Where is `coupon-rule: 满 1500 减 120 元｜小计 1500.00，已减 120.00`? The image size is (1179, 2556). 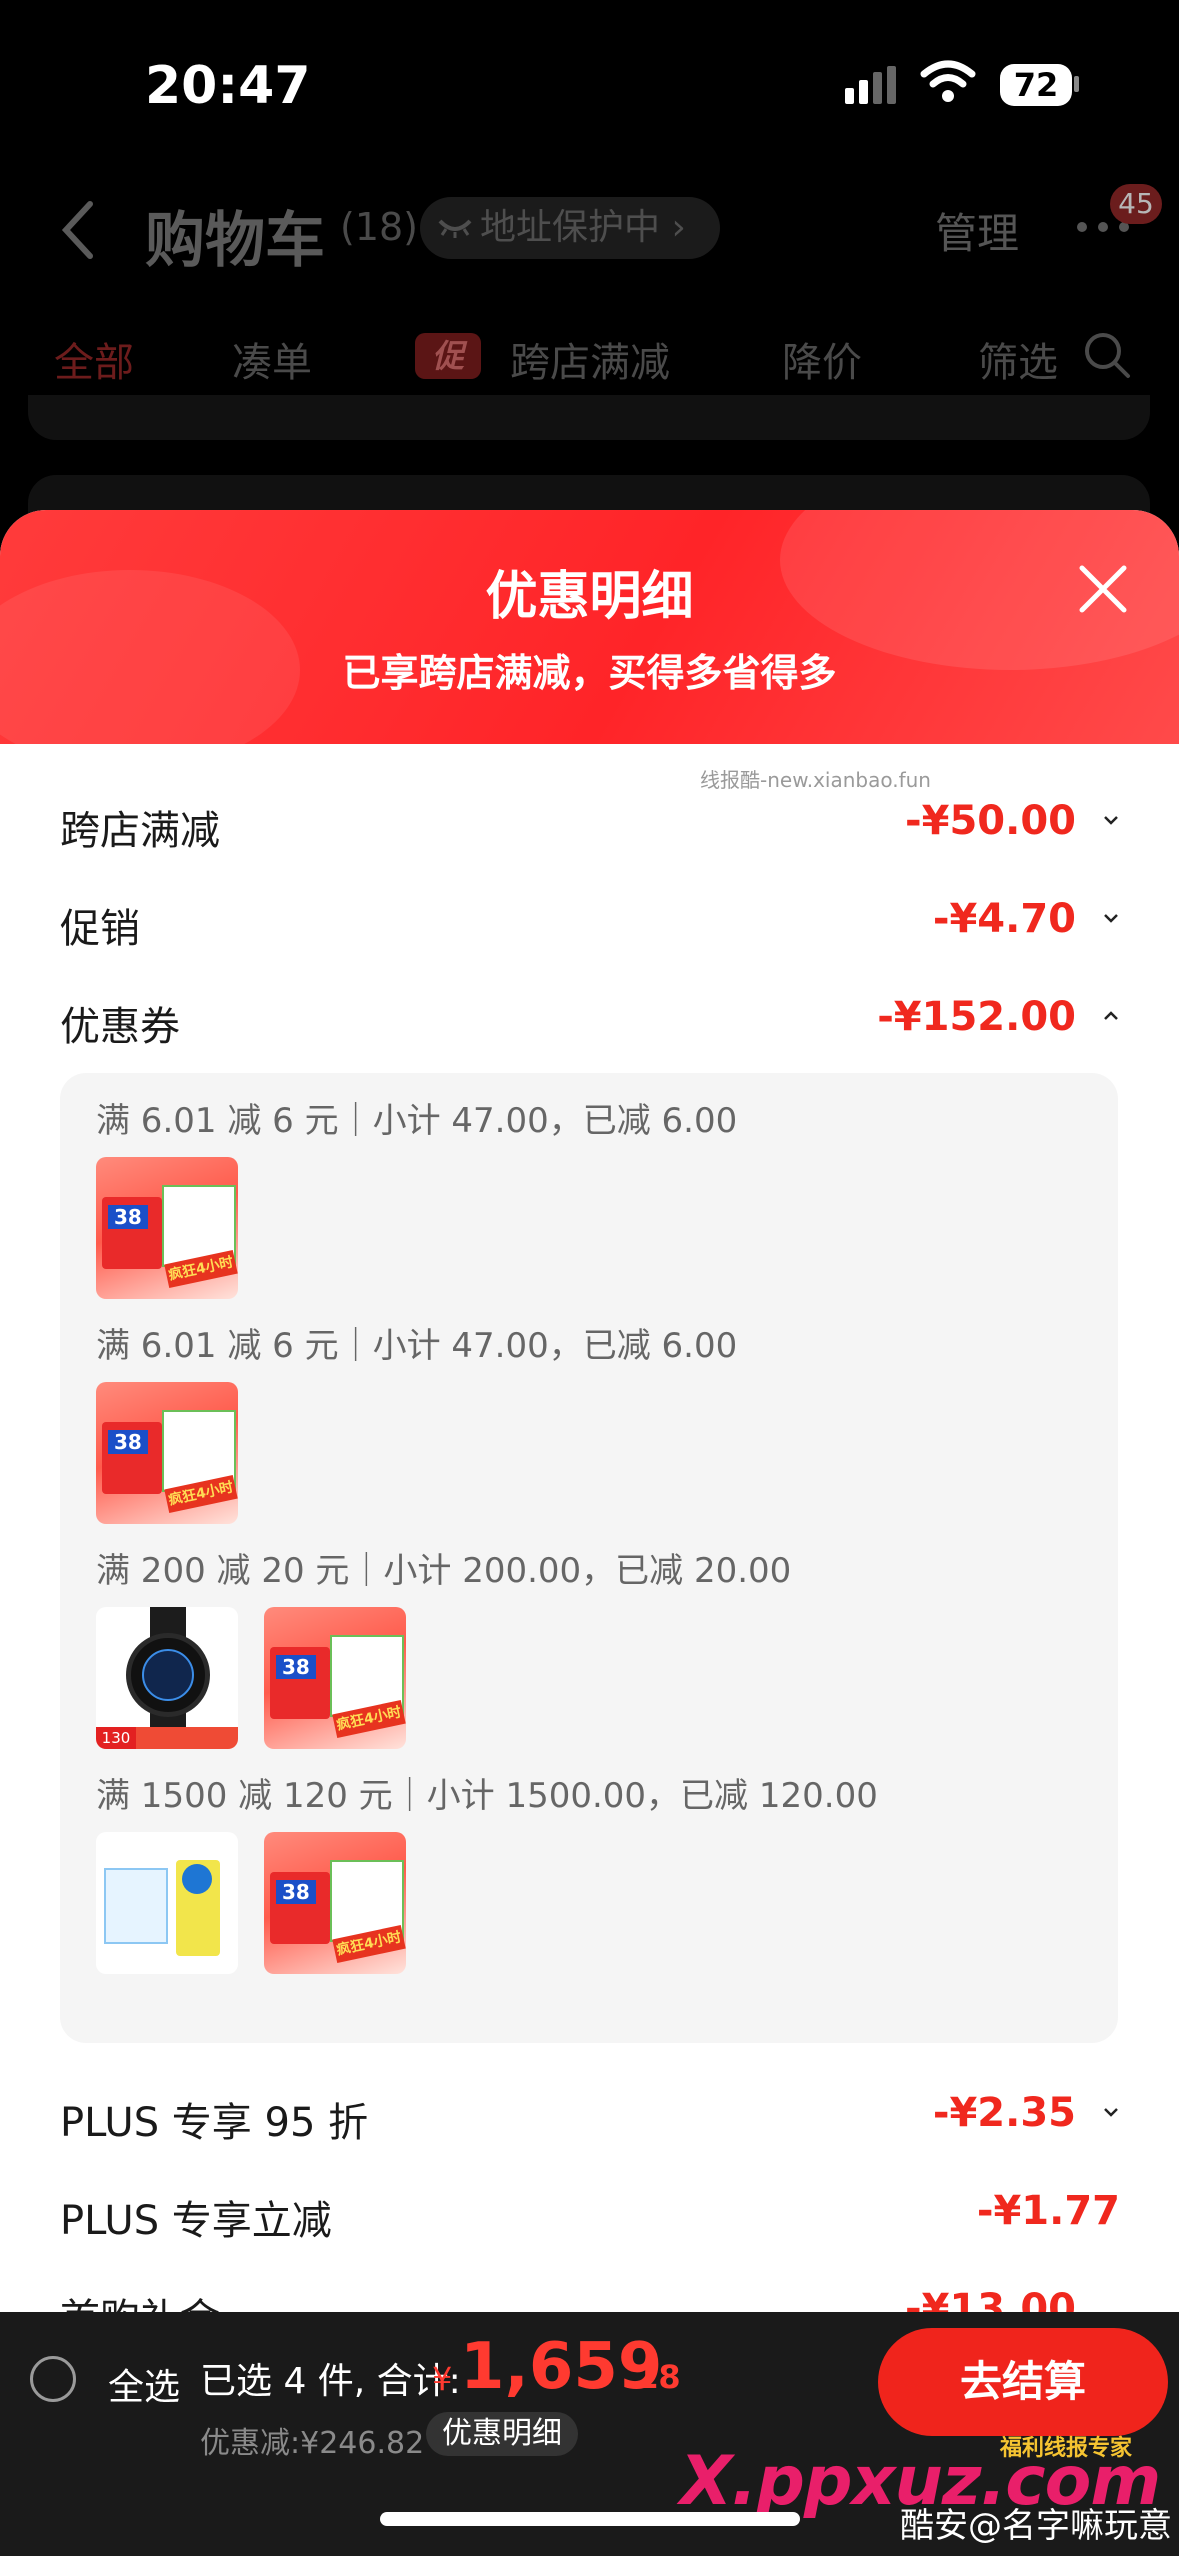
coupon-rule: 满 1500 减 120 元｜小计 1500.00，已减 120.00 is located at coordinates (487, 1796).